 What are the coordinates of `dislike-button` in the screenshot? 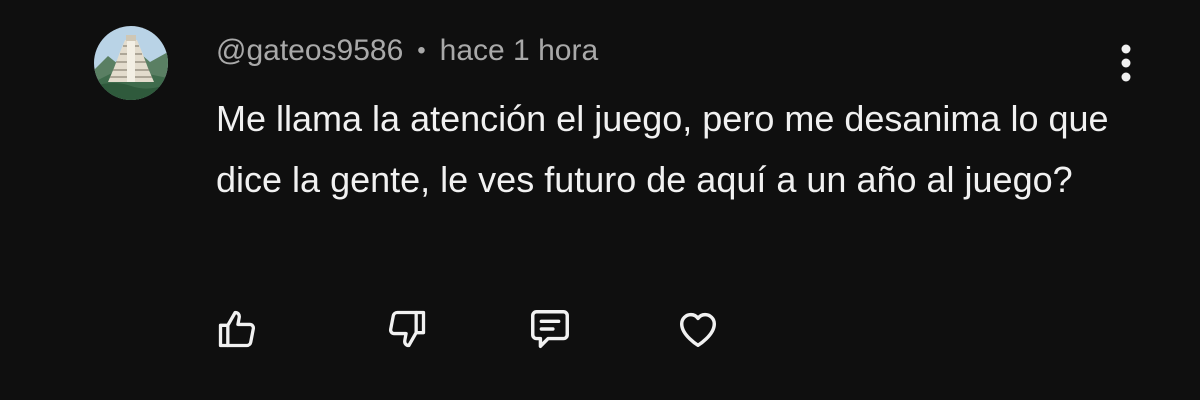 It's located at (407, 329).